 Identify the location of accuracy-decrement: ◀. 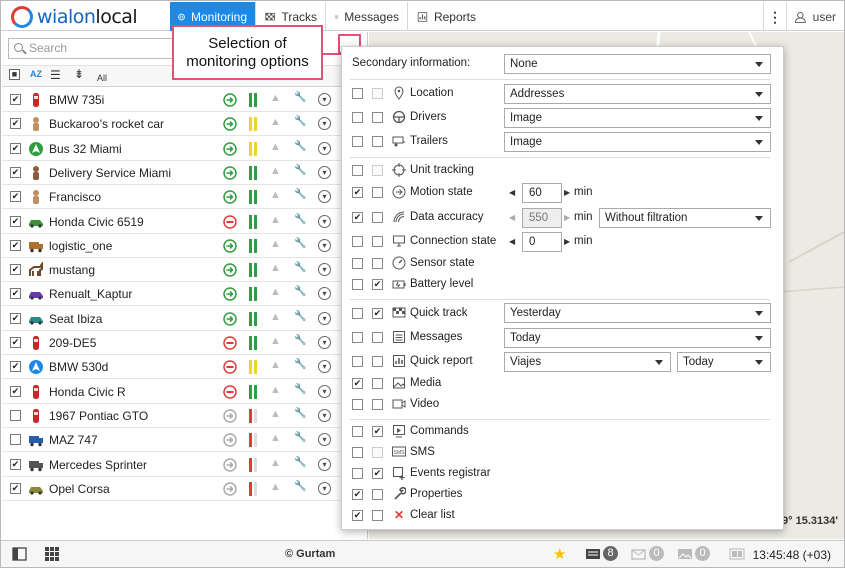
(512, 217).